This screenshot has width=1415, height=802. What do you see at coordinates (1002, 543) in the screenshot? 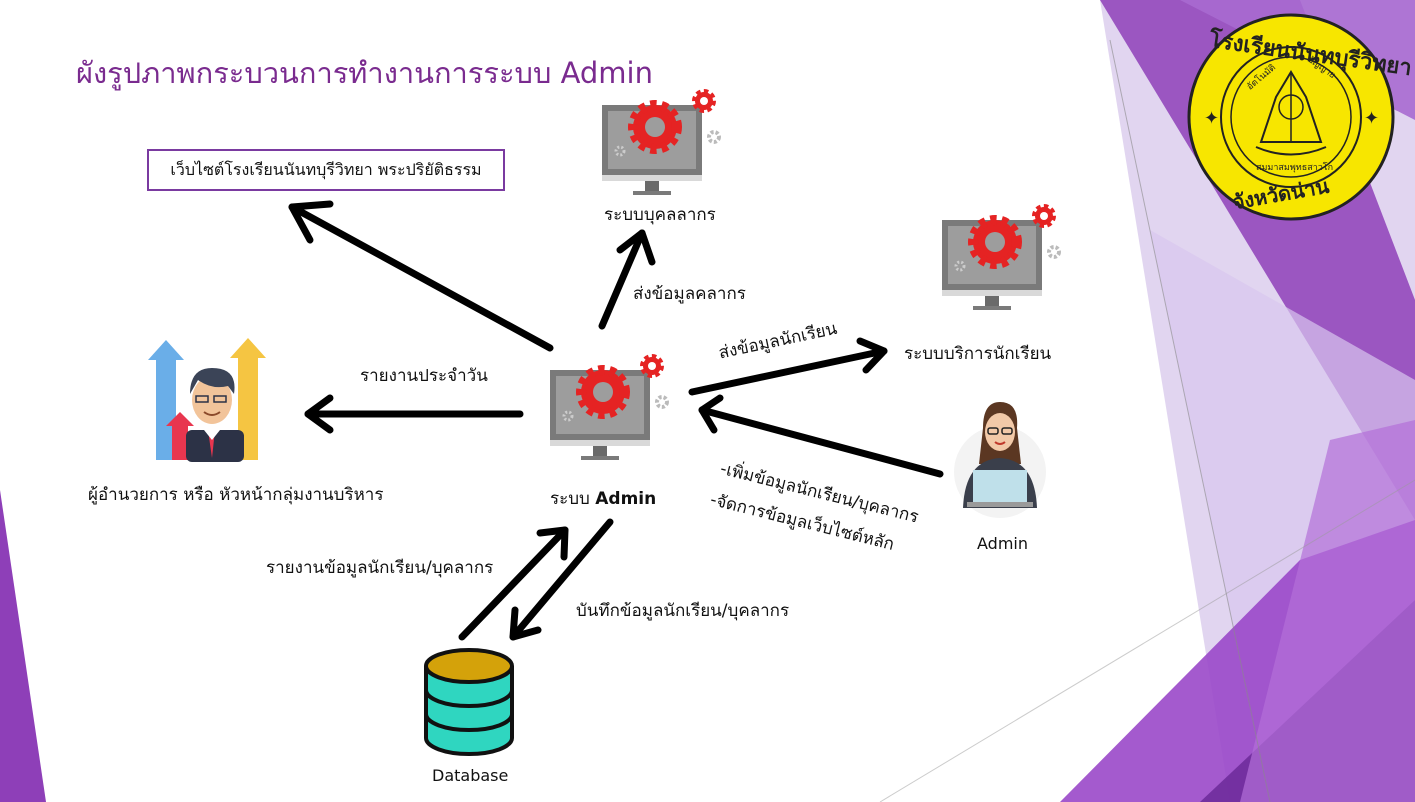
I see `admin-person-label: Admin` at bounding box center [1002, 543].